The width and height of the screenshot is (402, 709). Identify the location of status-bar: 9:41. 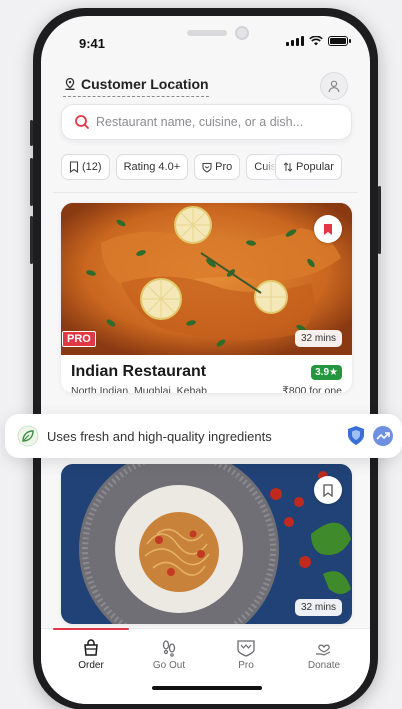
(205, 42).